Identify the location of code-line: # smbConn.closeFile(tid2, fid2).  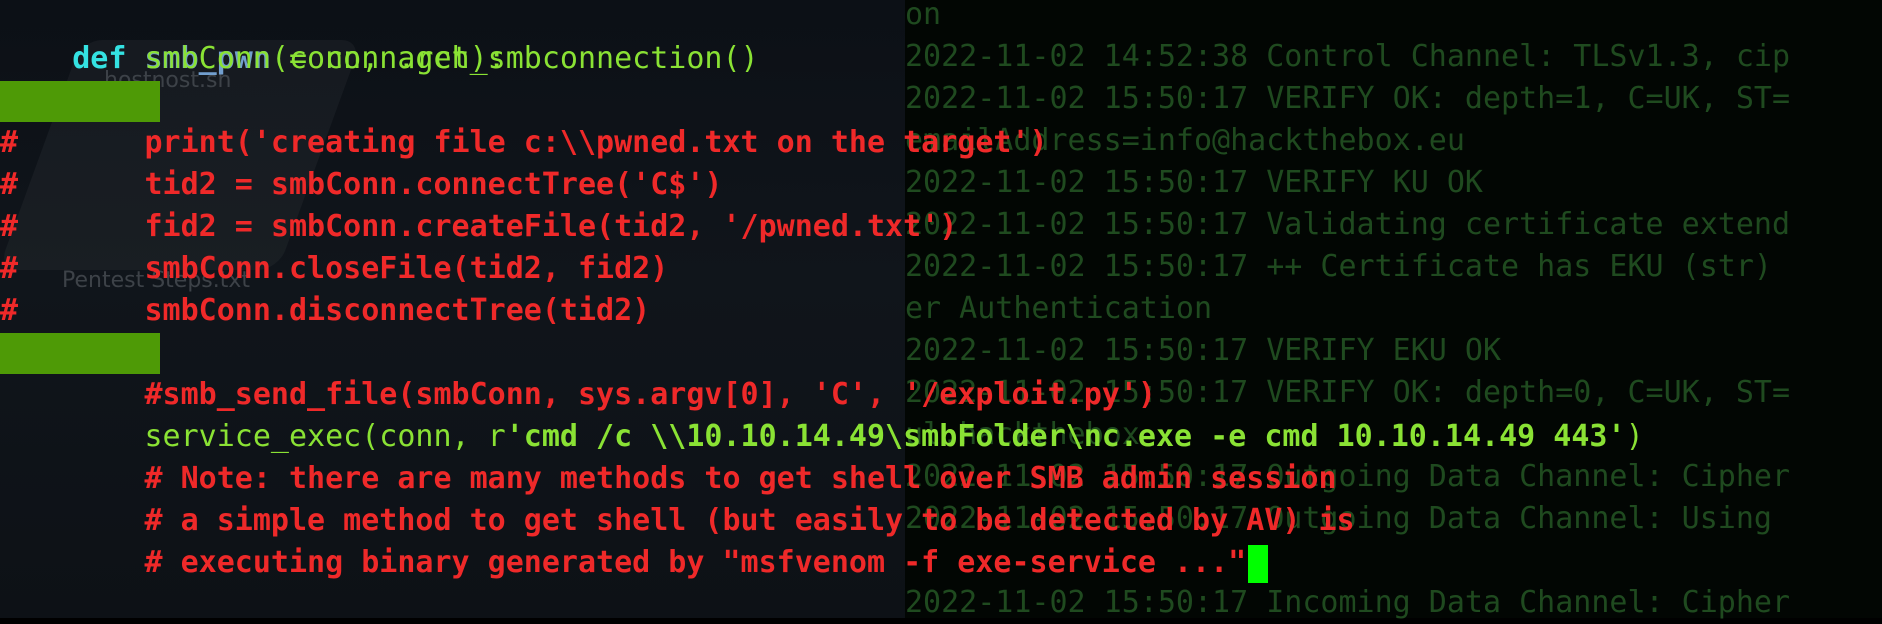
(334, 269).